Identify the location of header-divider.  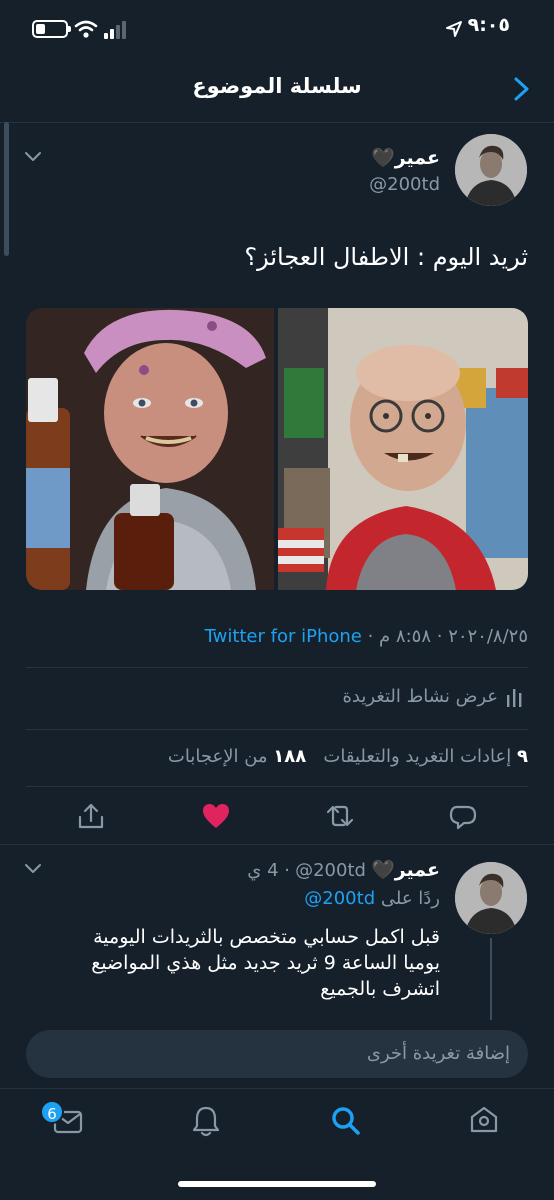
(277, 122).